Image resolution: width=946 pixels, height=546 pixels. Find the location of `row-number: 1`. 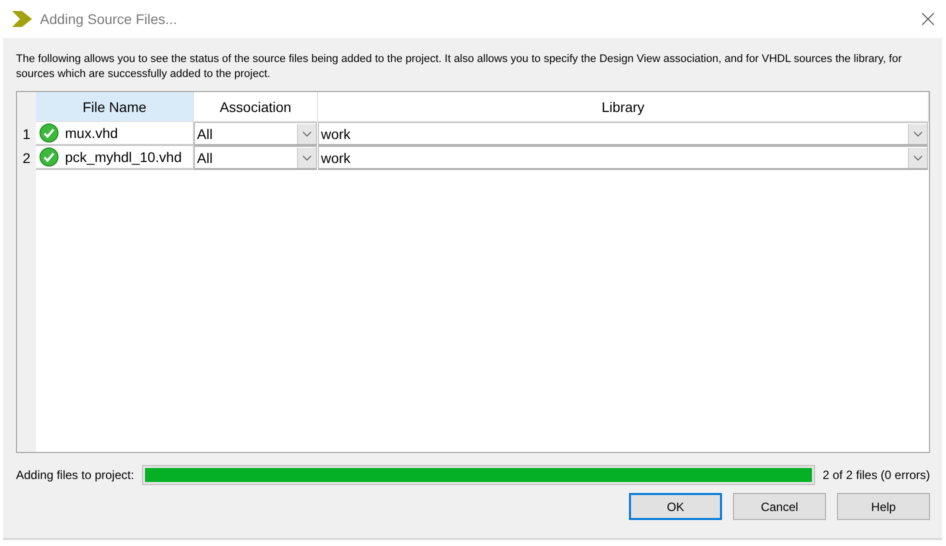

row-number: 1 is located at coordinates (26, 134).